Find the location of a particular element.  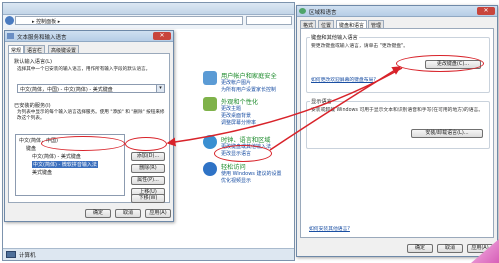

category-link: 更改桌面背景 is located at coordinates (236, 115).